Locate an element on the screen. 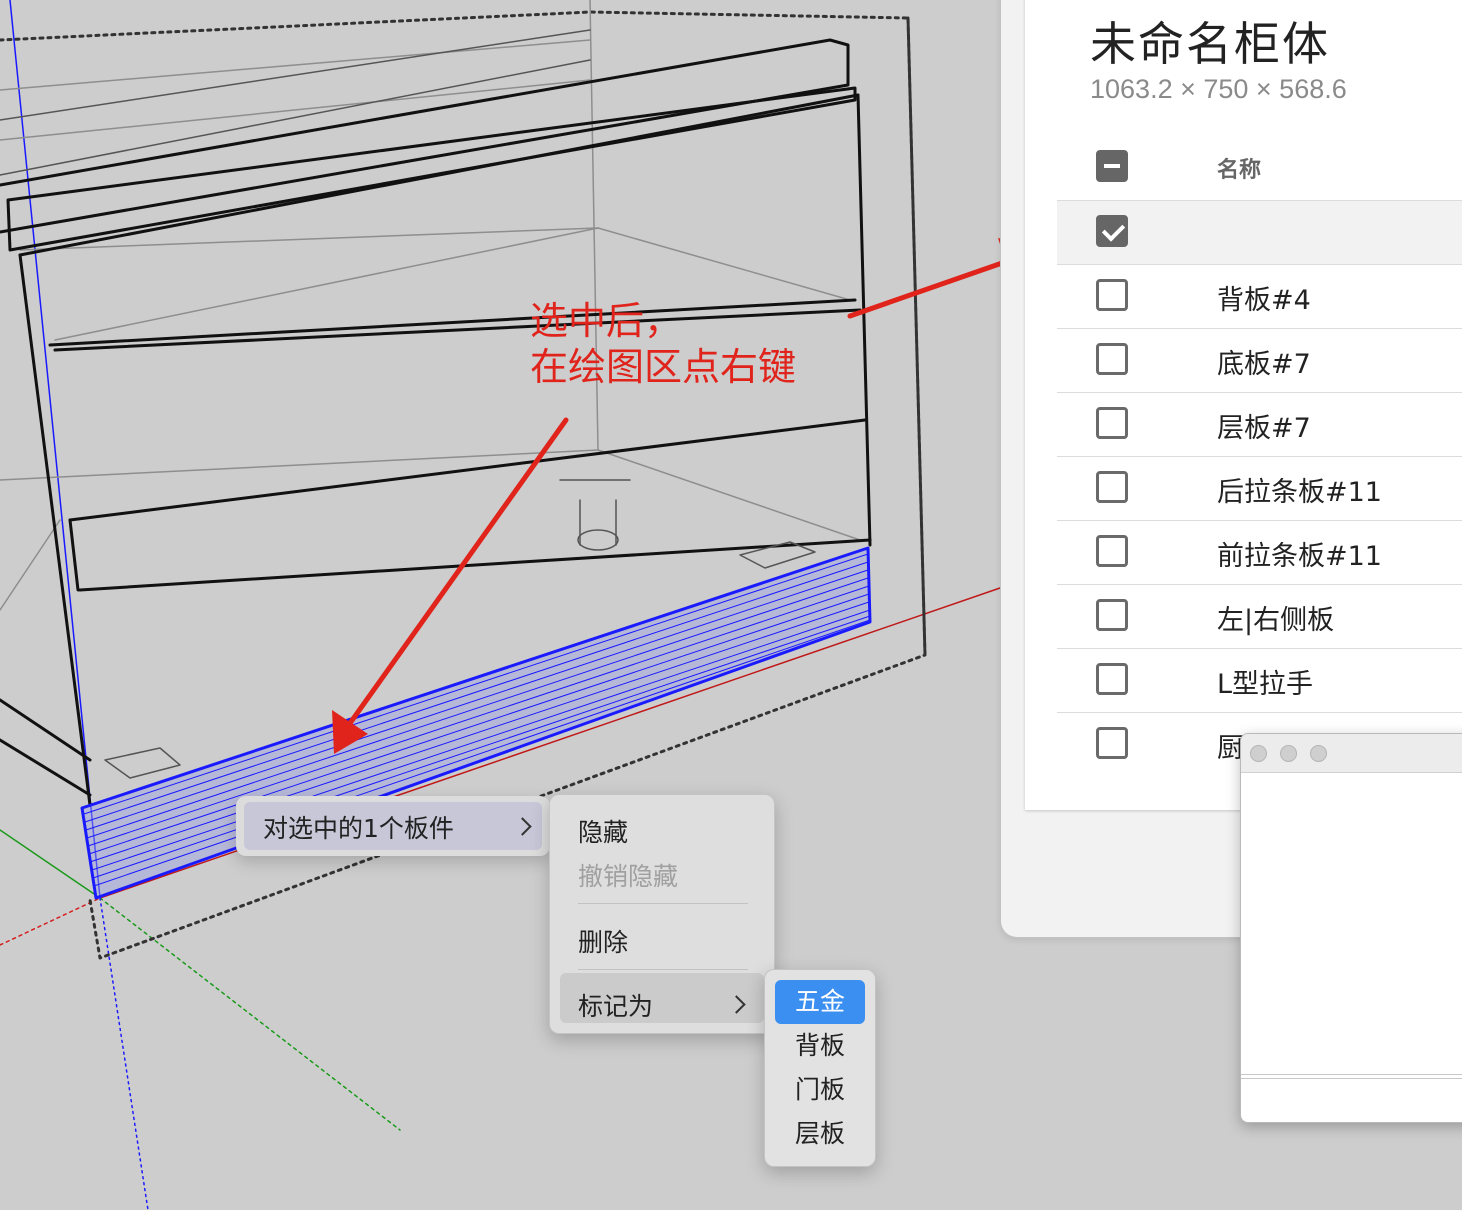 Image resolution: width=1462 pixels, height=1210 pixels. list-item is located at coordinates (1259, 232).